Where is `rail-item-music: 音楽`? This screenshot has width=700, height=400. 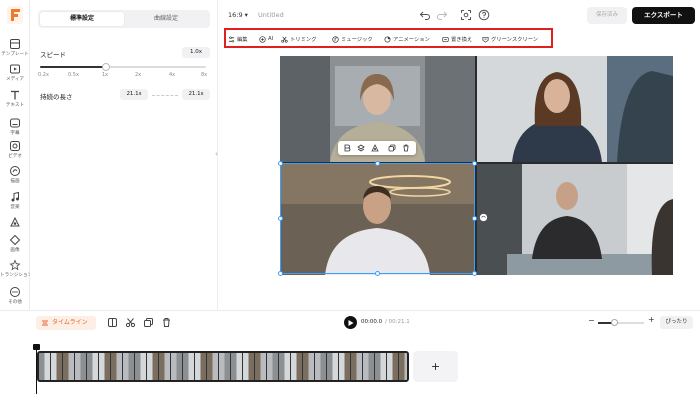
rail-item-music: 音楽 is located at coordinates (15, 200).